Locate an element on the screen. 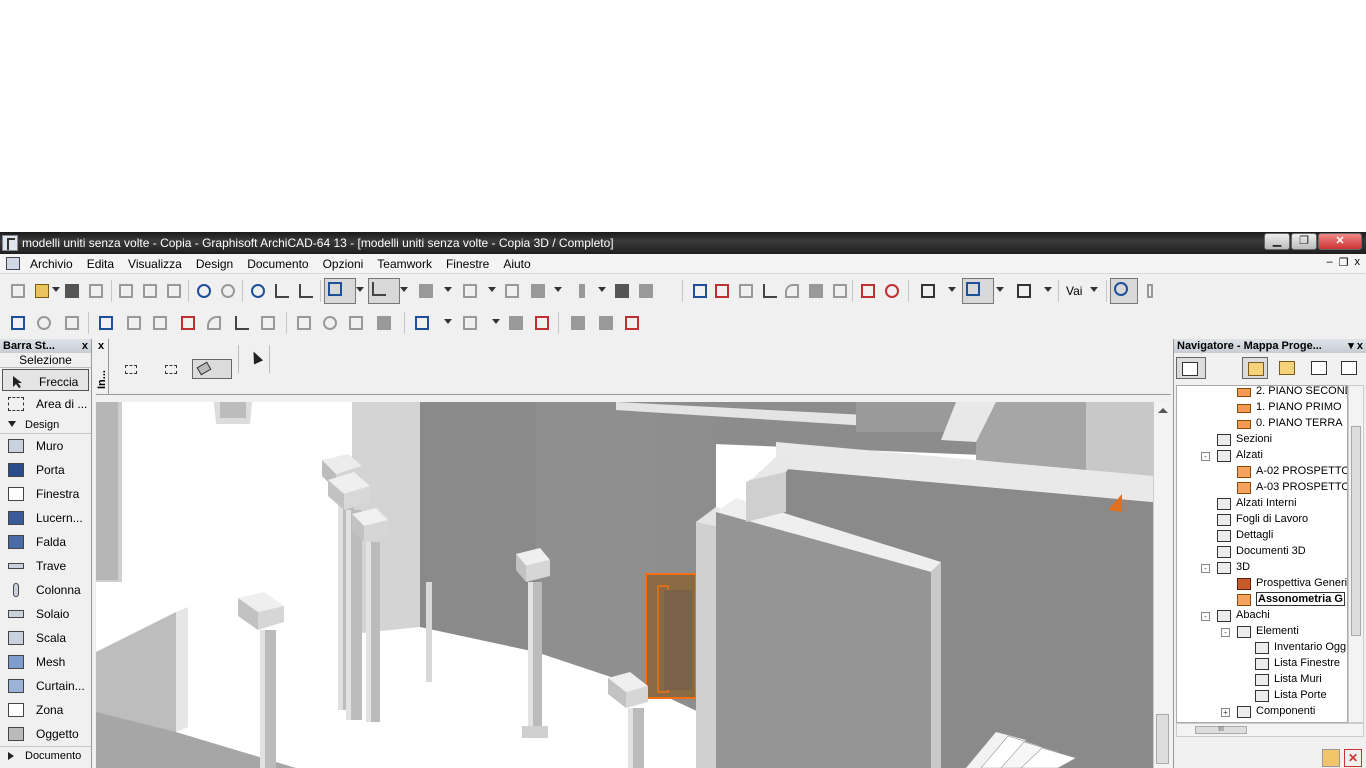 Image resolution: width=1366 pixels, height=768 pixels. zoom-button is located at coordinates (44, 323).